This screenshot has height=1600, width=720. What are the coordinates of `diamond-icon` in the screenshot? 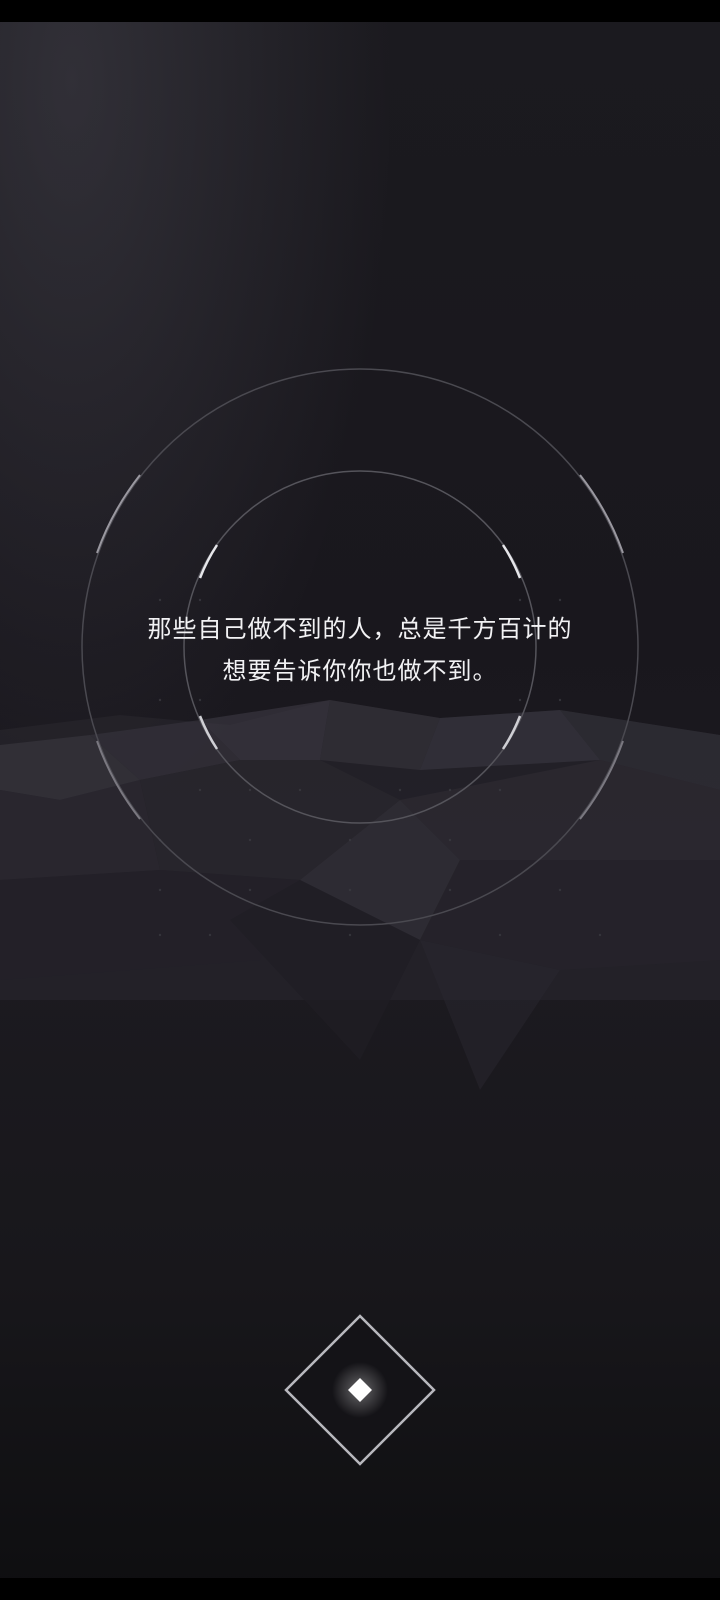 It's located at (360, 1390).